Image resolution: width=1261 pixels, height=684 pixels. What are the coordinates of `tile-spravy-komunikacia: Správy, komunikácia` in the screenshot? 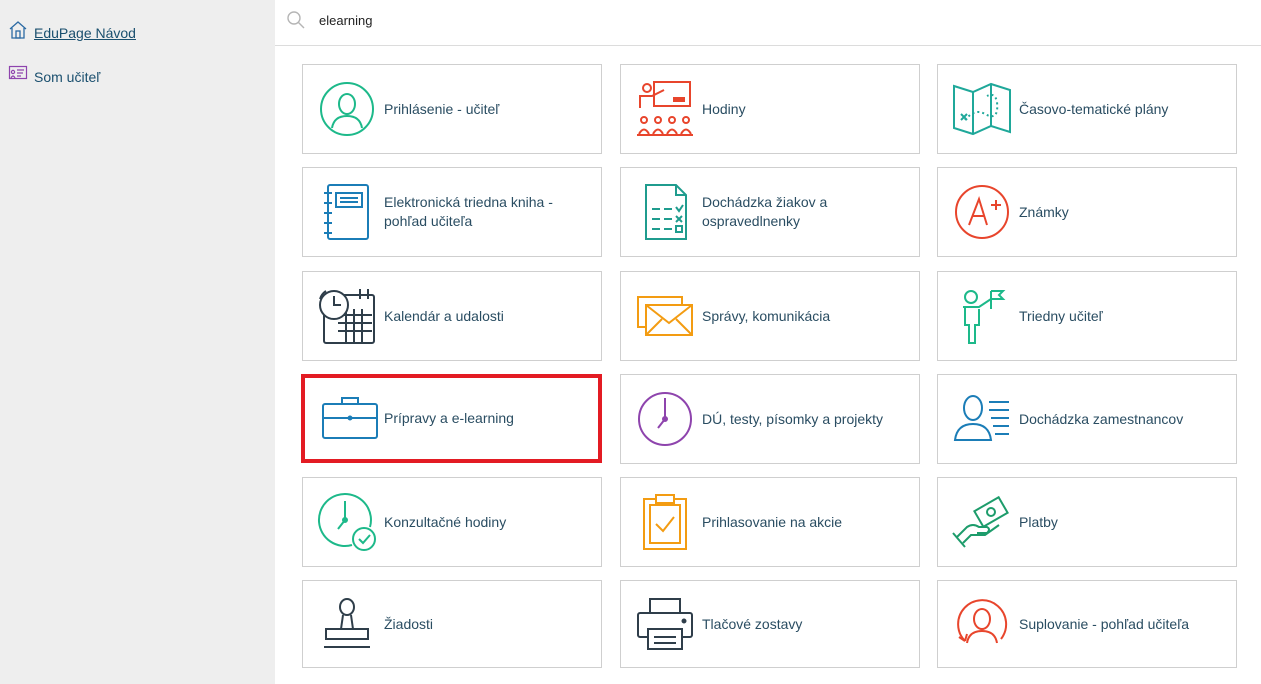 It's located at (770, 316).